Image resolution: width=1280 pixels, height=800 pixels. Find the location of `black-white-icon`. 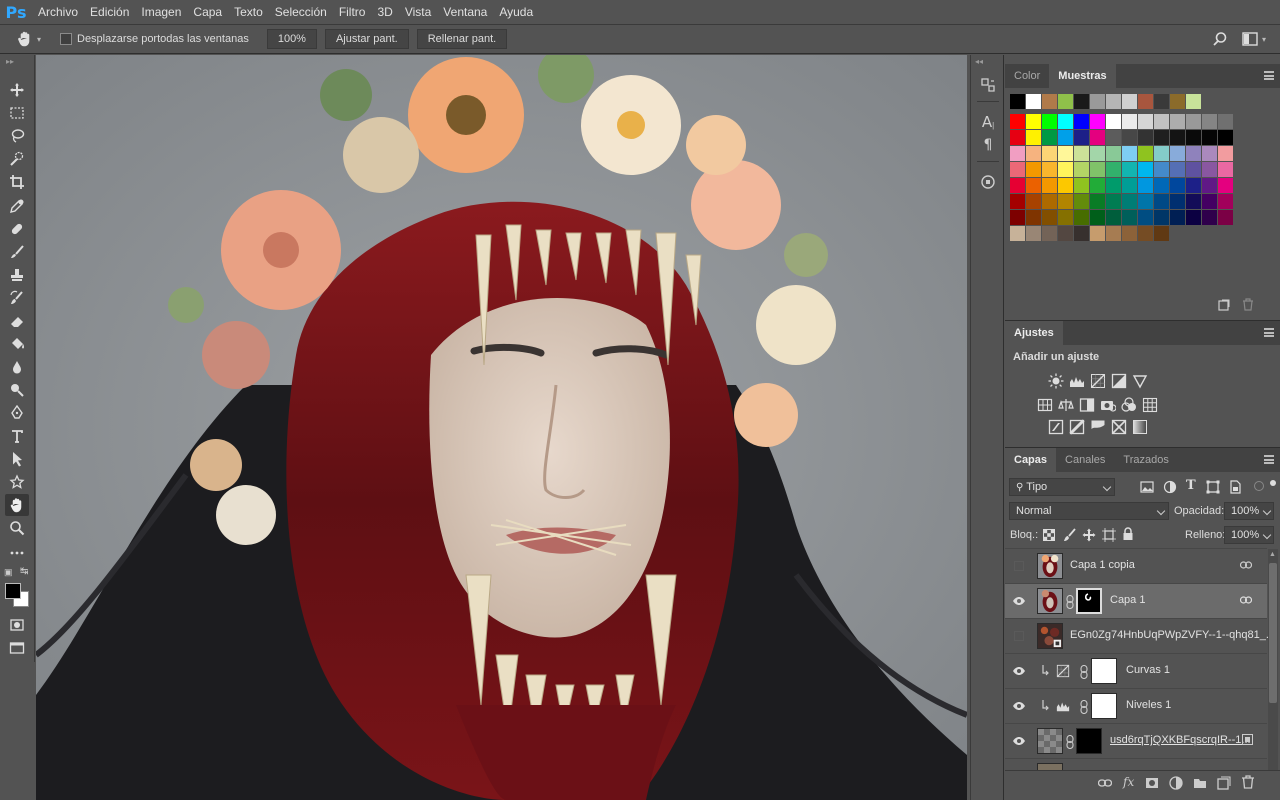

black-white-icon is located at coordinates (1087, 405).